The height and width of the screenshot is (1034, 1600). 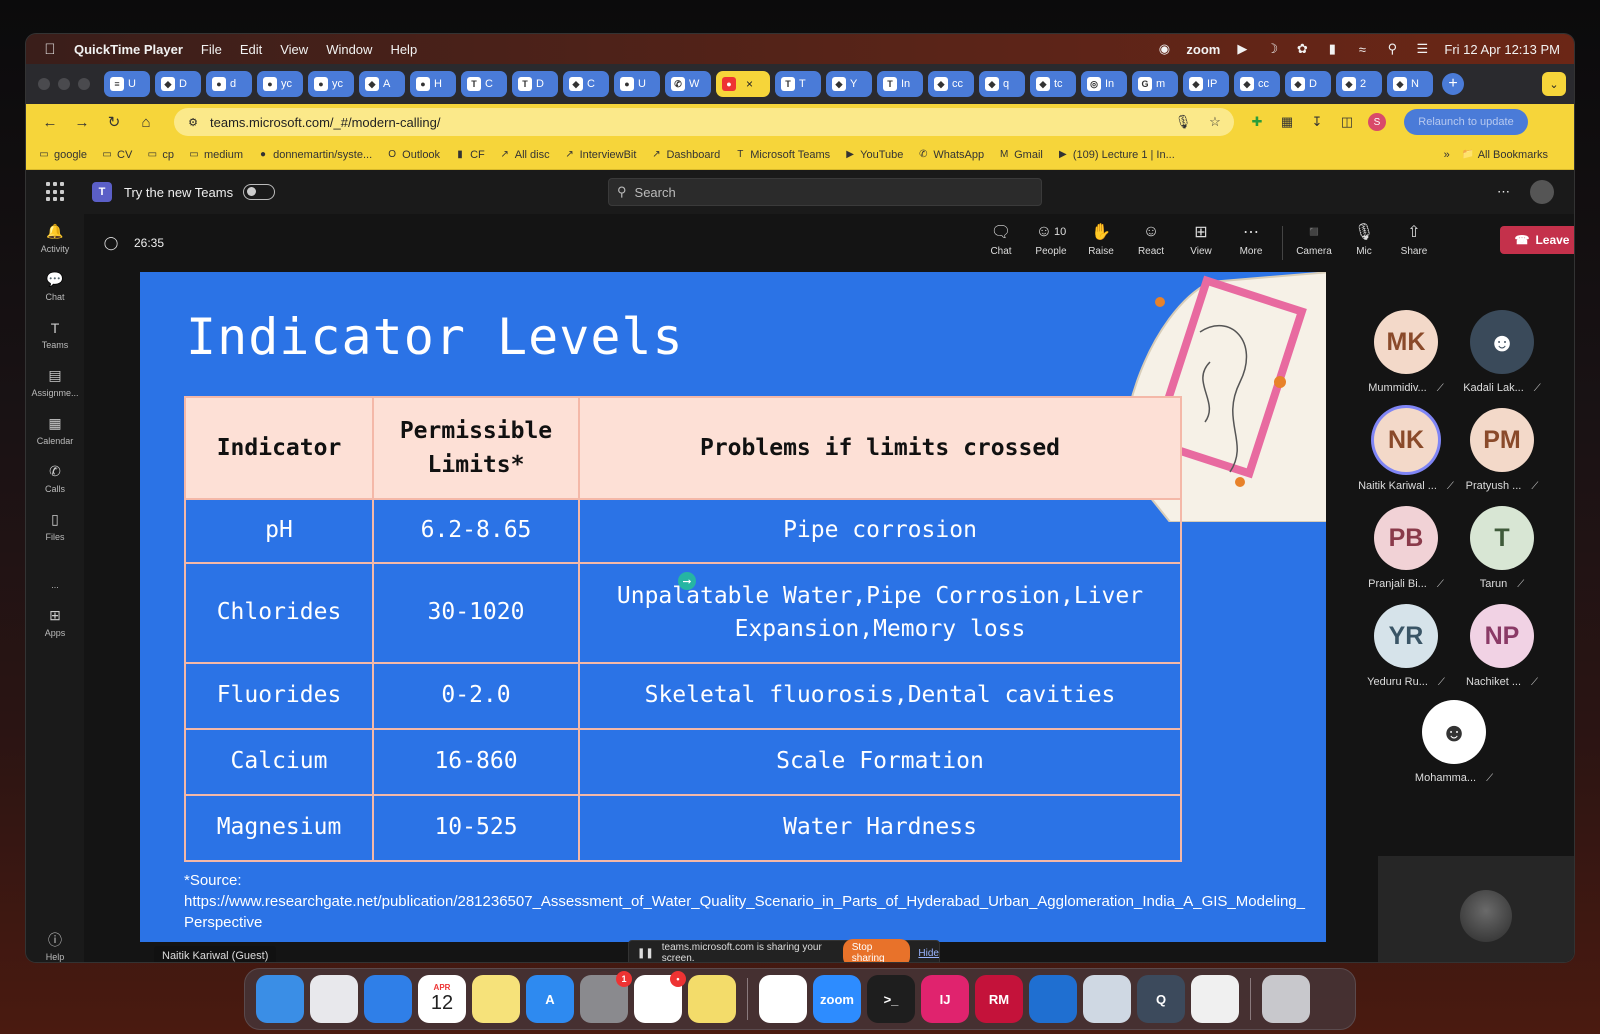 What do you see at coordinates (782, 155) in the screenshot?
I see `bookmark-item: T Microsoft Teams` at bounding box center [782, 155].